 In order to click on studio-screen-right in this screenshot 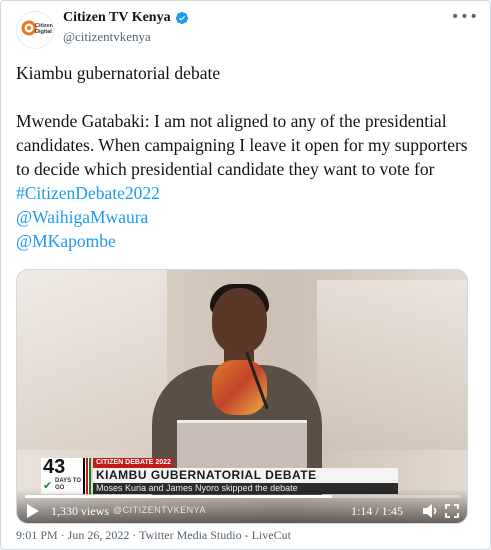, I will do `click(392, 365)`.